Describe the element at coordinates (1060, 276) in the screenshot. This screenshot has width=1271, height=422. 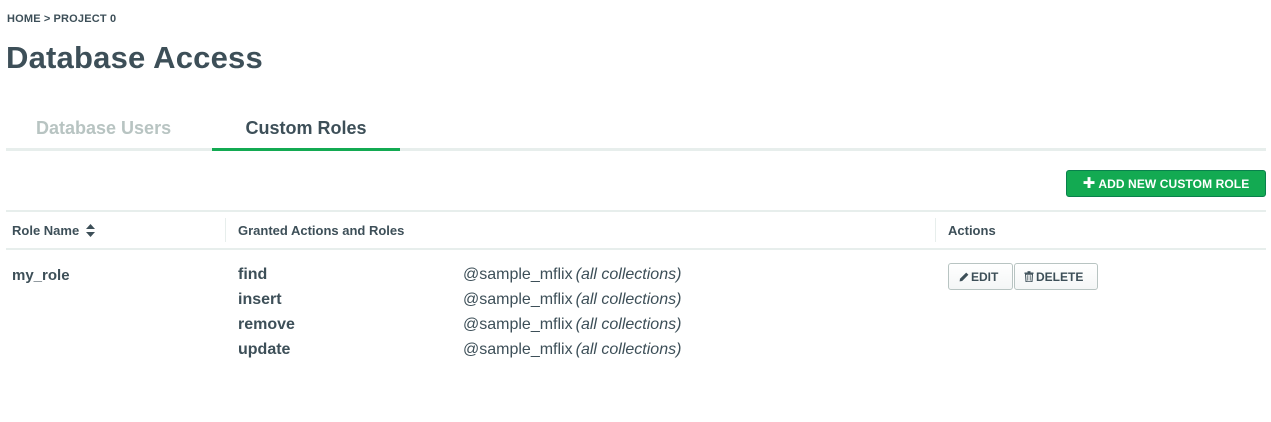
I see `delete-button-label: DELETE` at that location.